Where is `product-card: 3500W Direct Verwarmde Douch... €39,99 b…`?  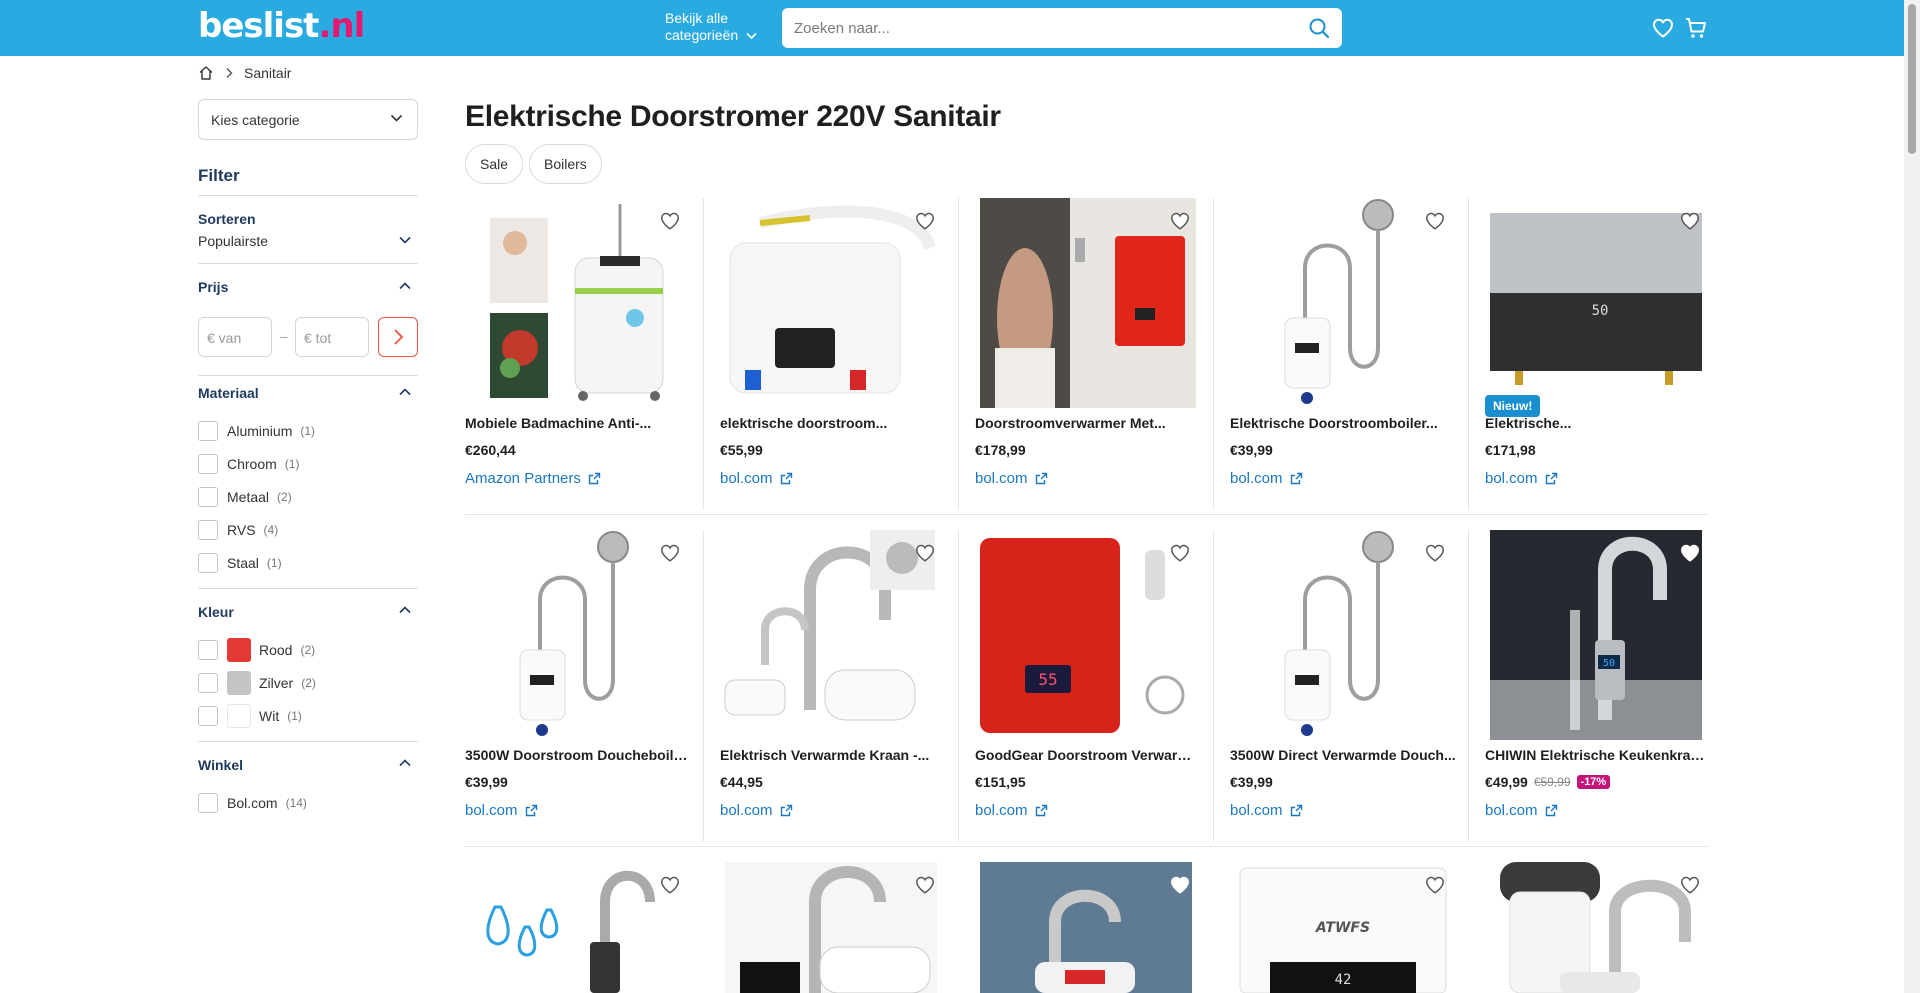
product-card: 3500W Direct Verwarmde Douch... €39,99 b… is located at coordinates (1343, 686).